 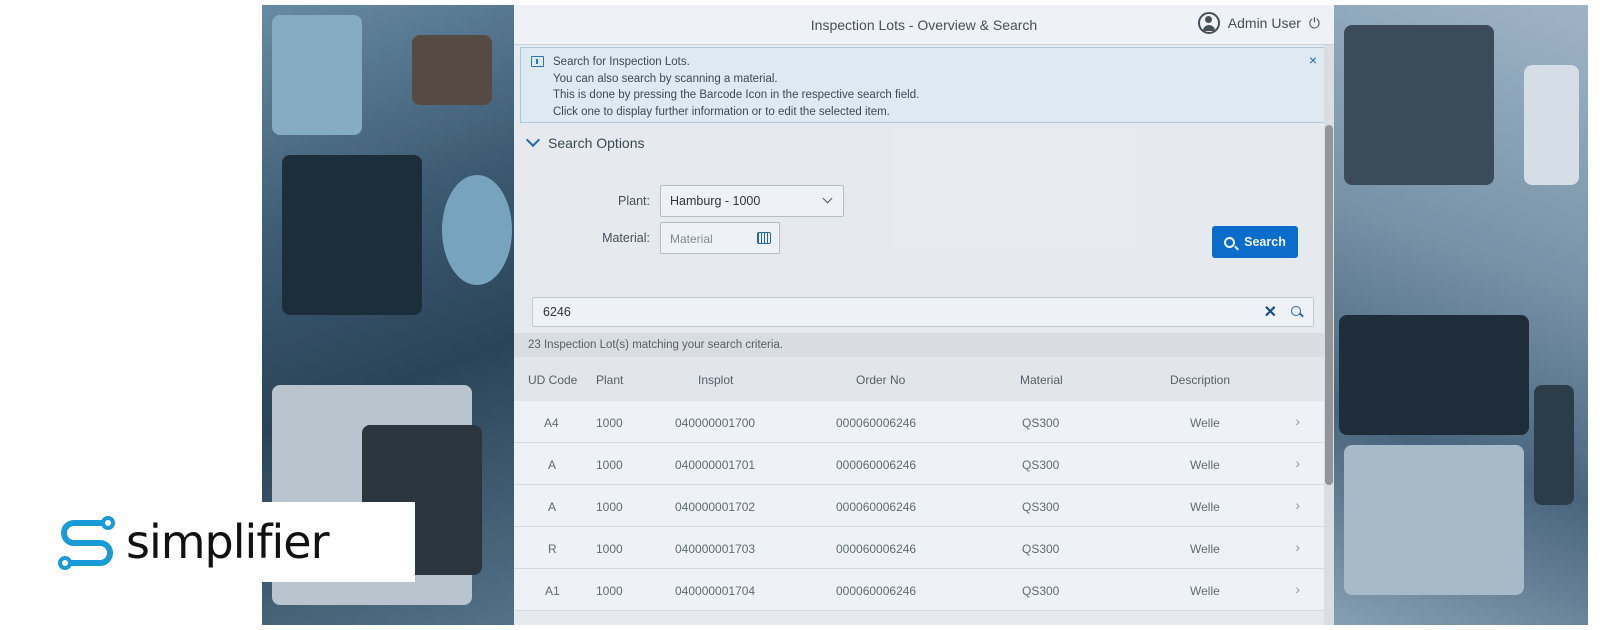 I want to click on scrollbar, so click(x=1329, y=335).